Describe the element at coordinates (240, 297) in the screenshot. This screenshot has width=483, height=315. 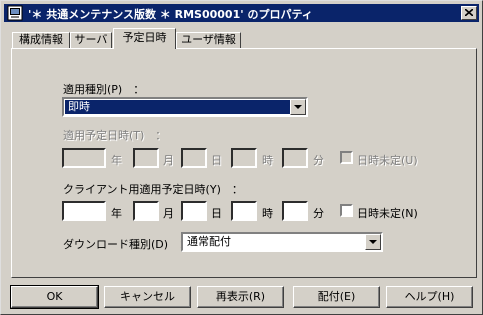
I see `redisplay-button: 再表示(R)` at that location.